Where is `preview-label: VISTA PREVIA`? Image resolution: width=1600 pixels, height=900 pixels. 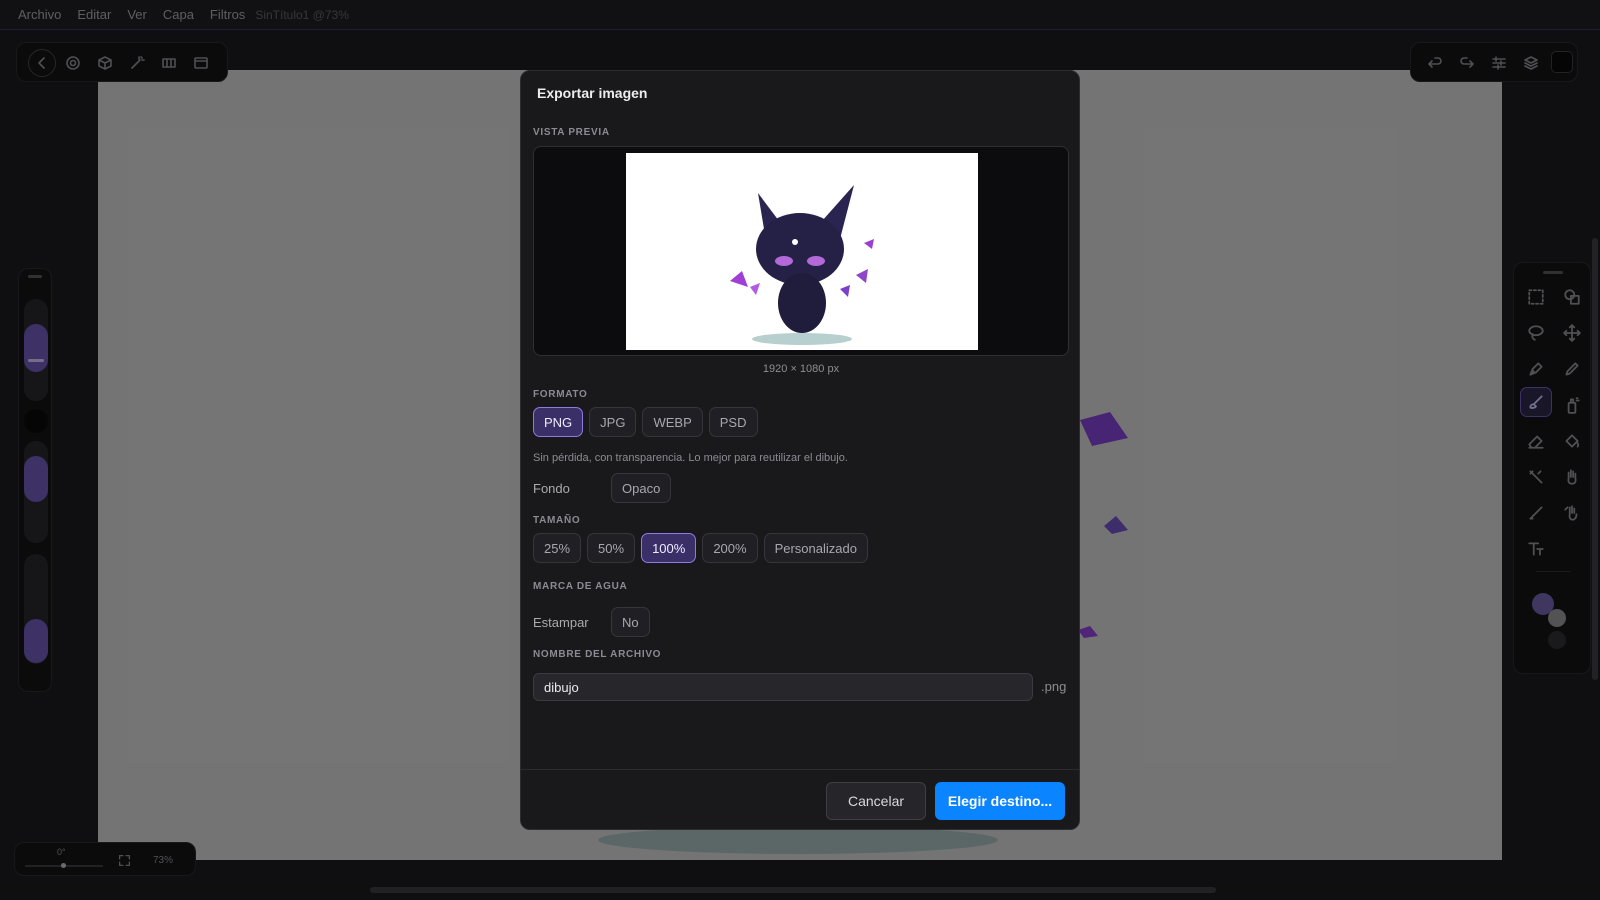
preview-label: VISTA PREVIA is located at coordinates (571, 132).